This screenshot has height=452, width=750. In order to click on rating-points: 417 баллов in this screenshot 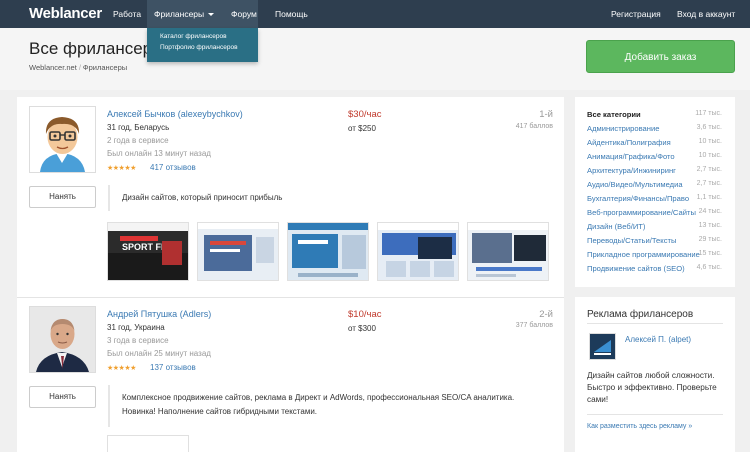, I will do `click(534, 126)`.